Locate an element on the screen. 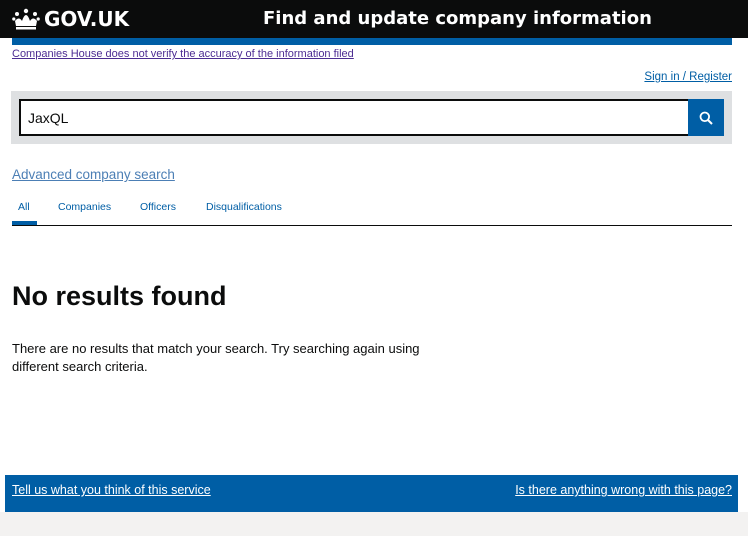 The width and height of the screenshot is (748, 536). search-icon is located at coordinates (706, 118).